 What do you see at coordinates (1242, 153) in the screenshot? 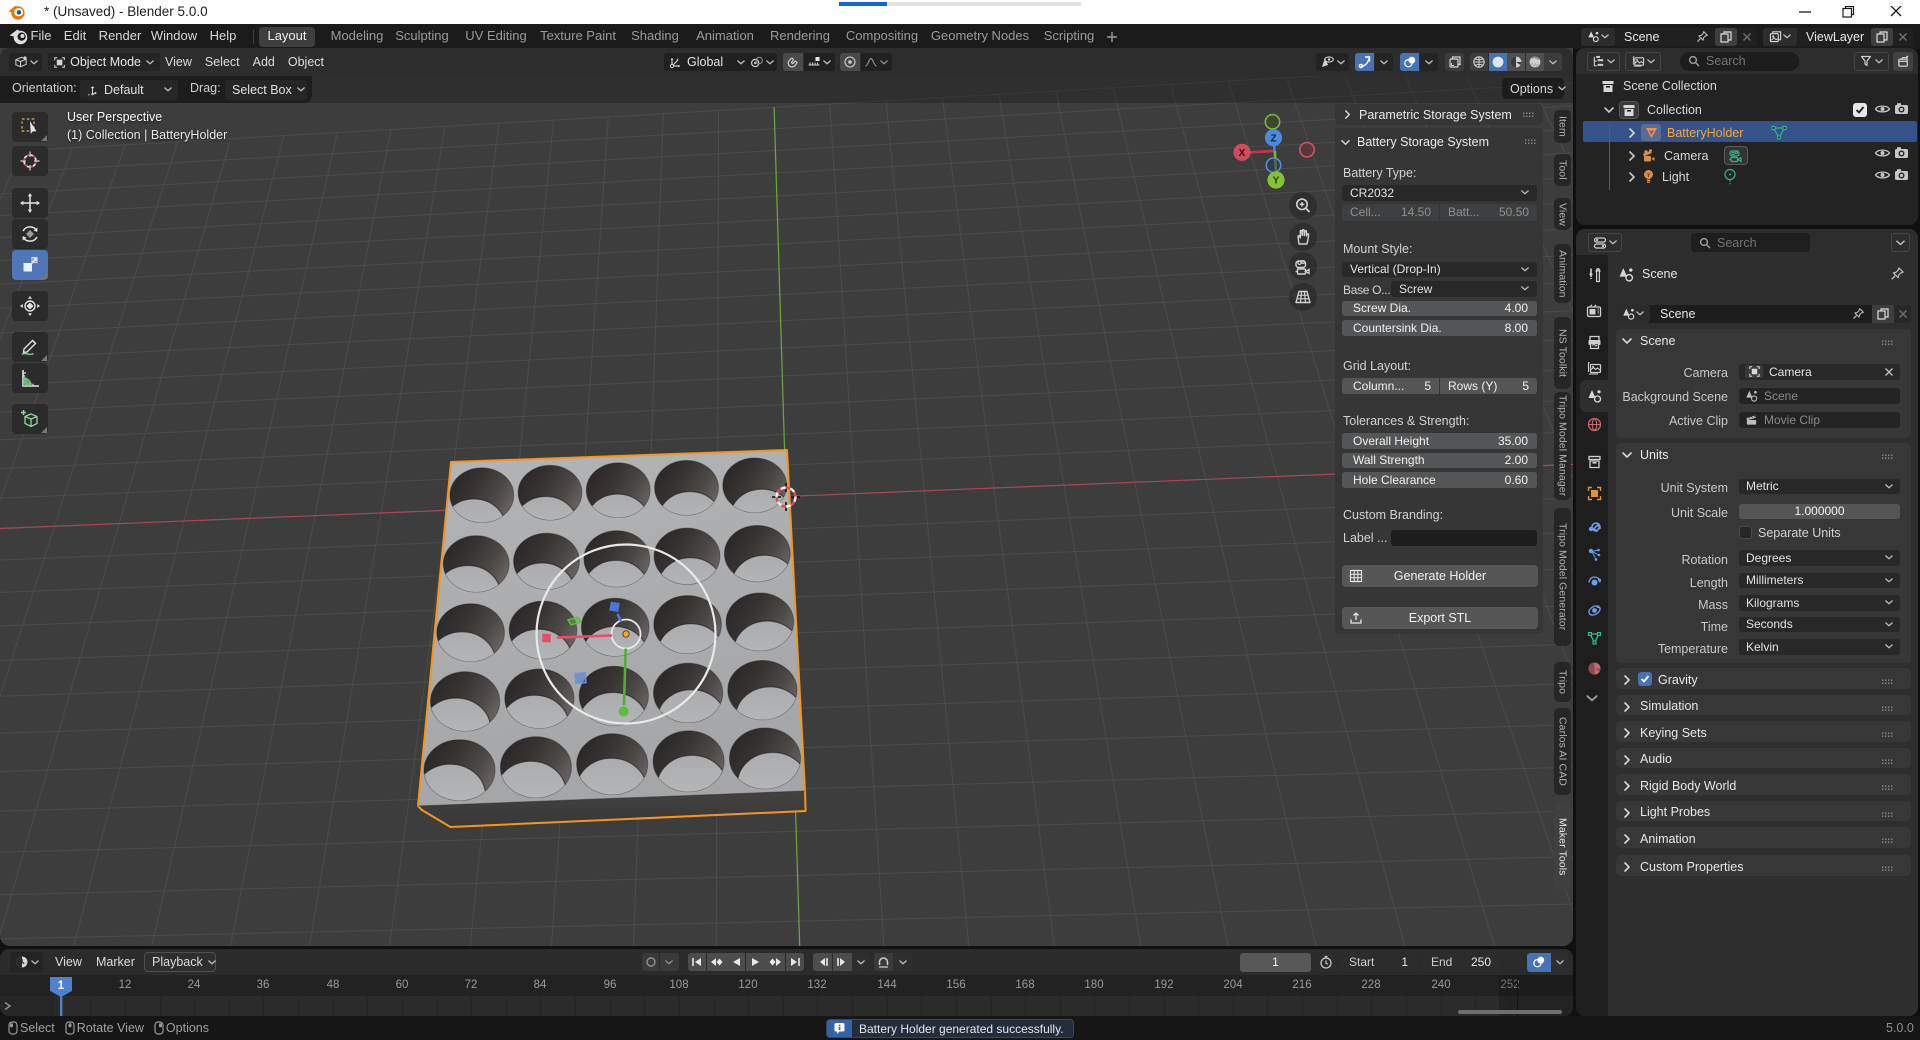
I see `svg-text: X` at bounding box center [1242, 153].